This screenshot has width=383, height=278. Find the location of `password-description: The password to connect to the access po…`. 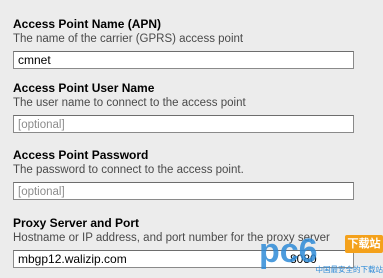

password-description: The password to connect to the access po… is located at coordinates (128, 170).